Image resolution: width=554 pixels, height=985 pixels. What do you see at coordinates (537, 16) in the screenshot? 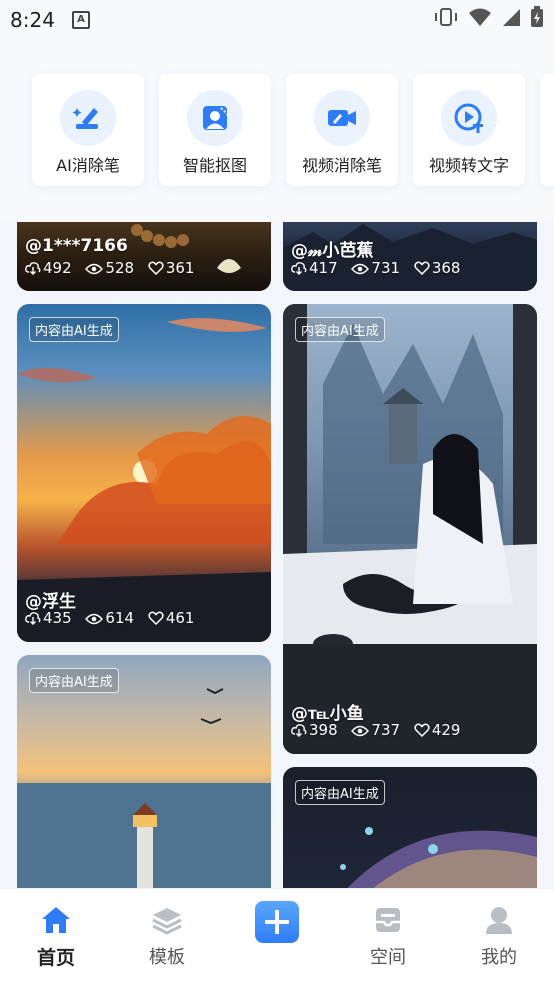
I see `battery-icon` at bounding box center [537, 16].